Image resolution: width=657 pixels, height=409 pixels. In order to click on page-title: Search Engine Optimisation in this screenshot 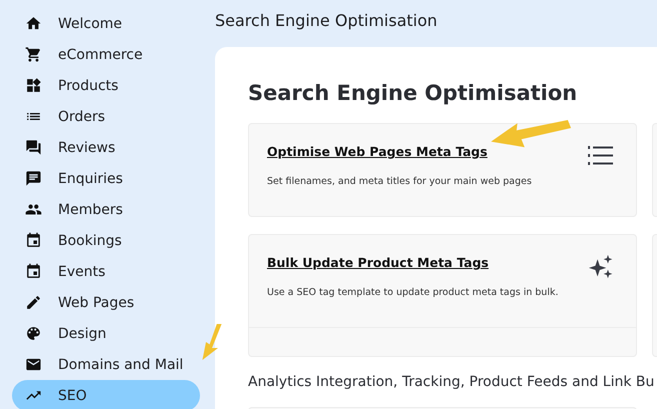, I will do `click(413, 93)`.